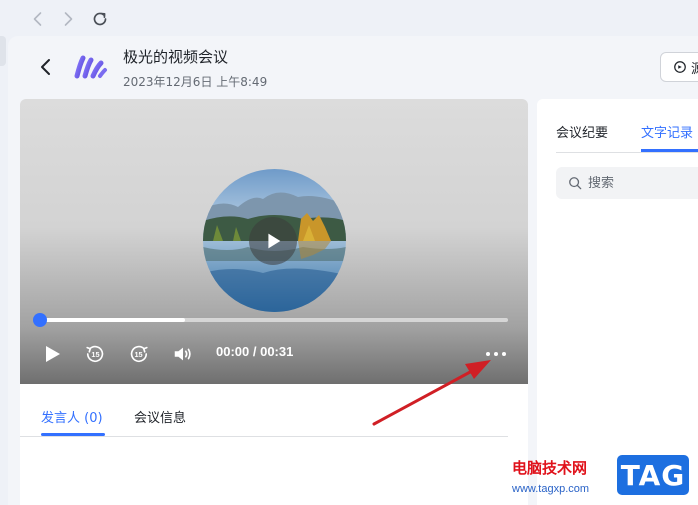 Image resolution: width=698 pixels, height=505 pixels. I want to click on progress-bar, so click(270, 320).